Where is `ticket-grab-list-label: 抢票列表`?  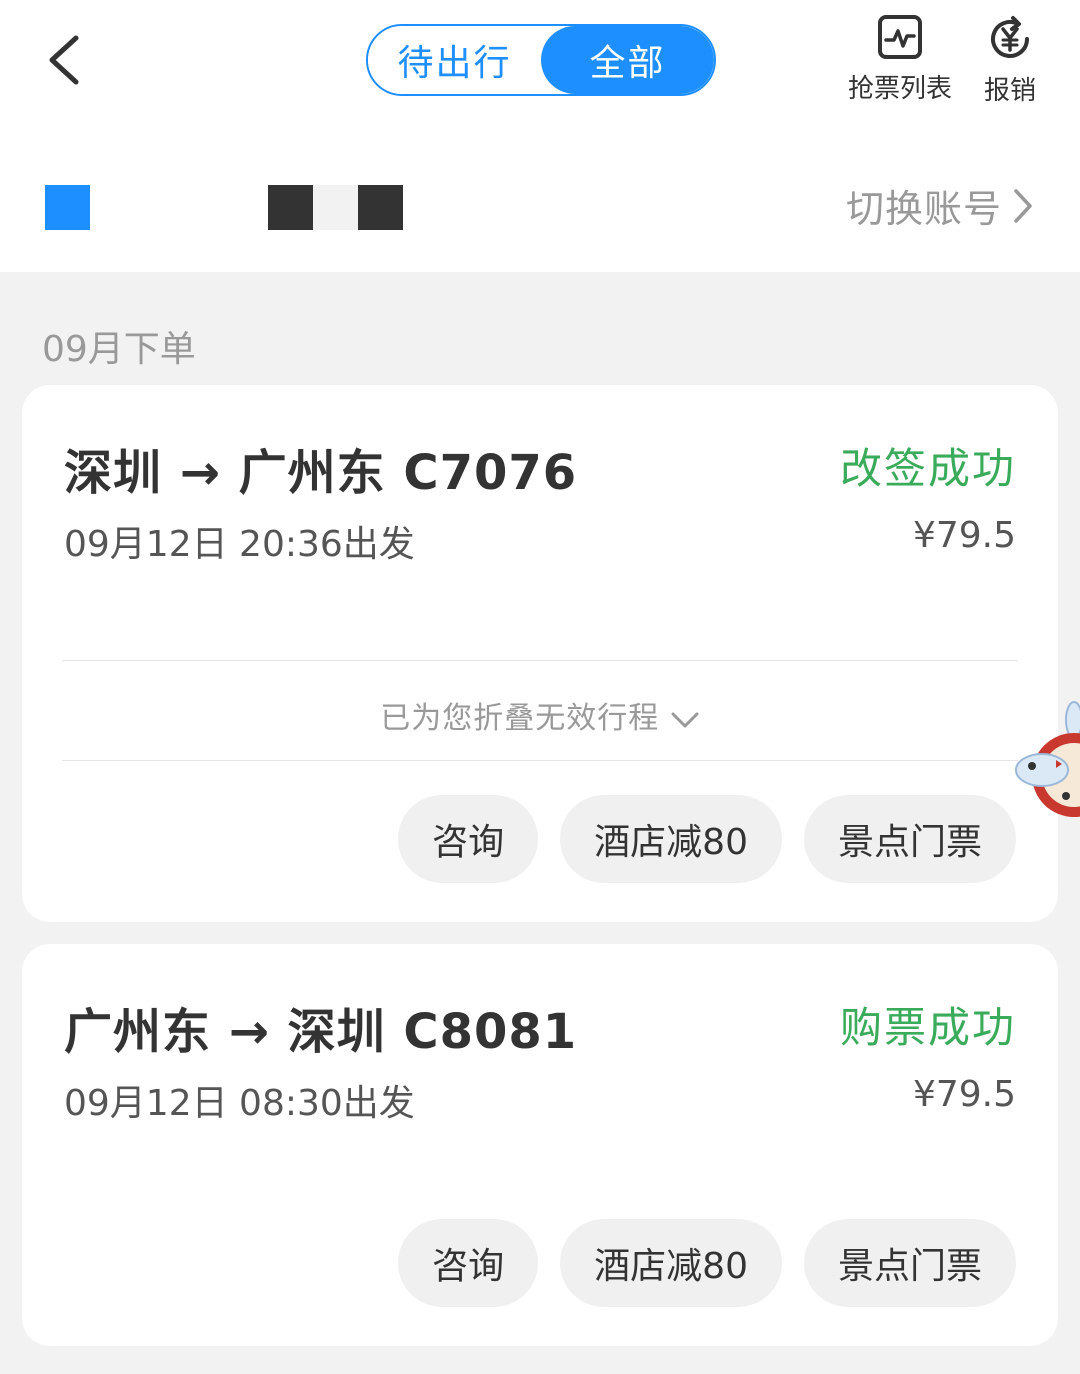
ticket-grab-list-label: 抢票列表 is located at coordinates (900, 89).